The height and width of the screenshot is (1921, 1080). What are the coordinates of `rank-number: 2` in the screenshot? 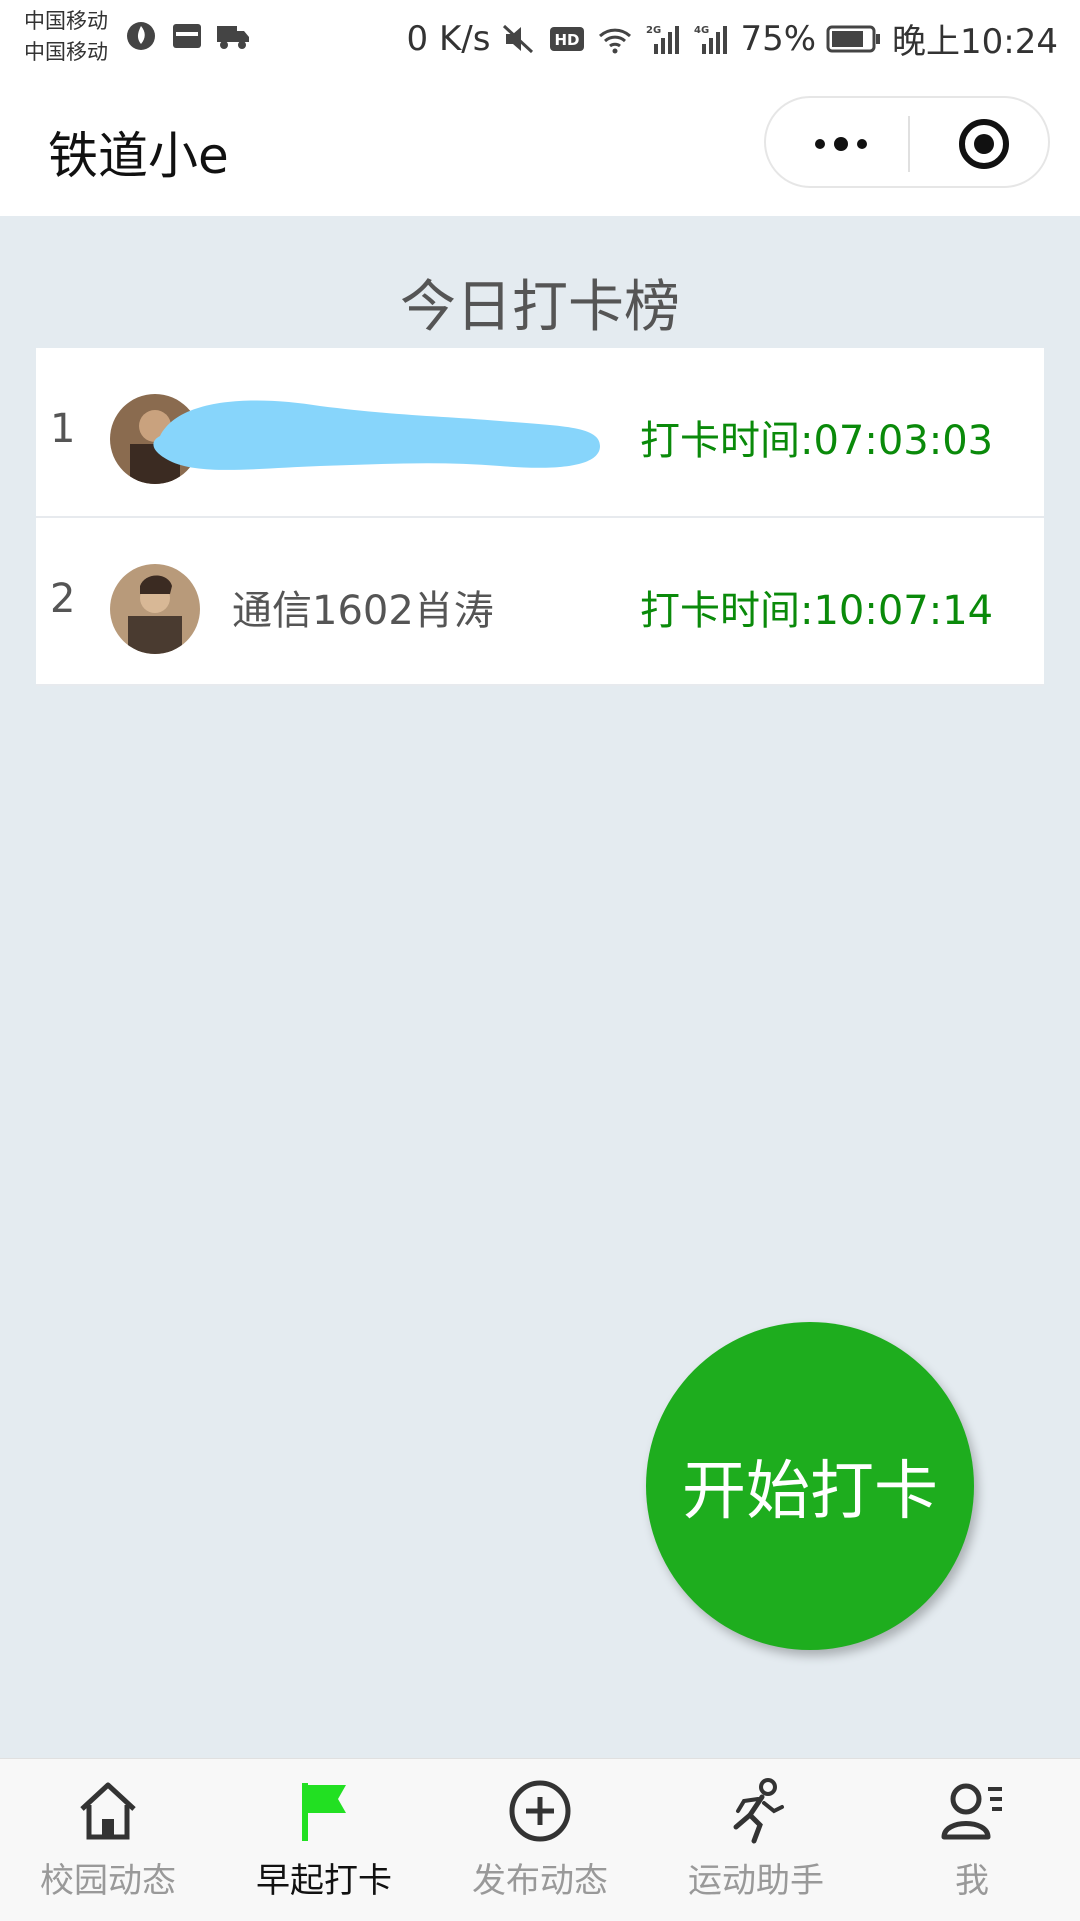 It's located at (63, 599).